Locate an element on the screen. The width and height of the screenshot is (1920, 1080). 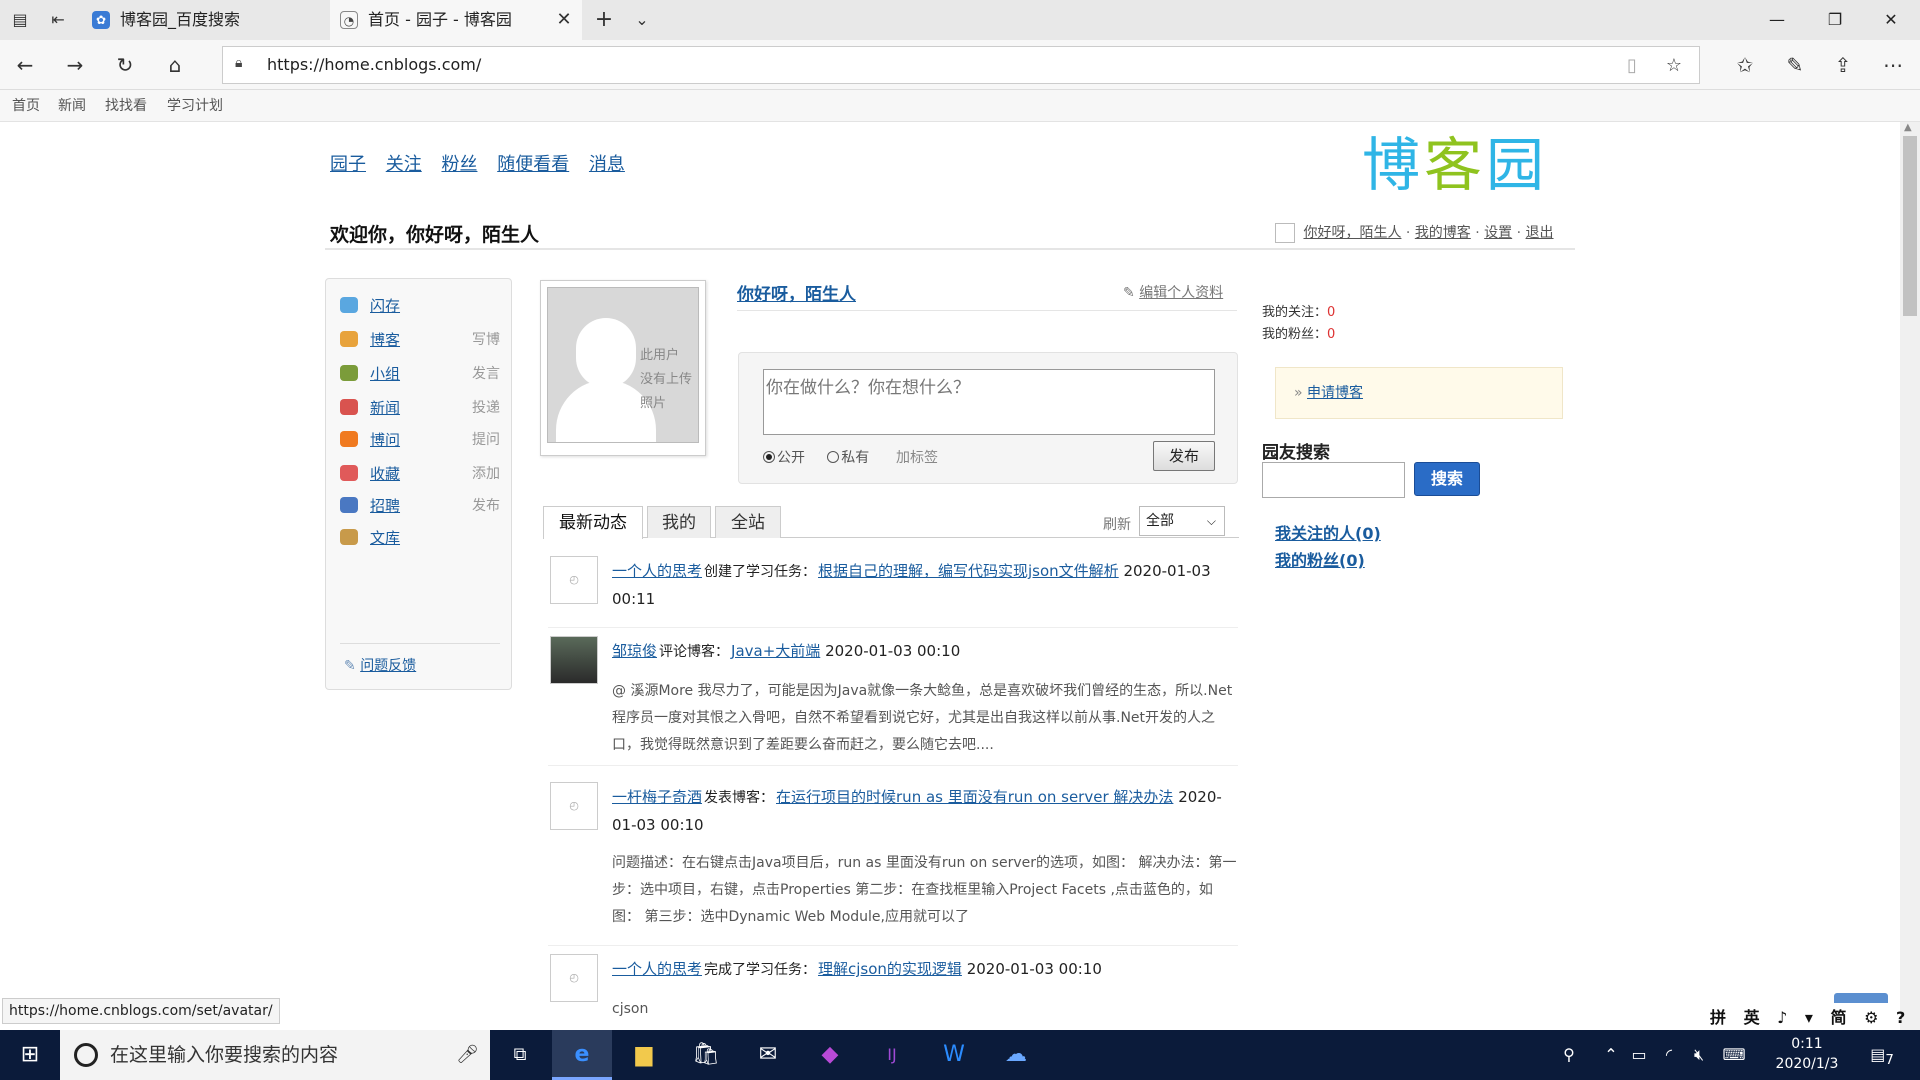
fav-home: 首页 is located at coordinates (26, 106).